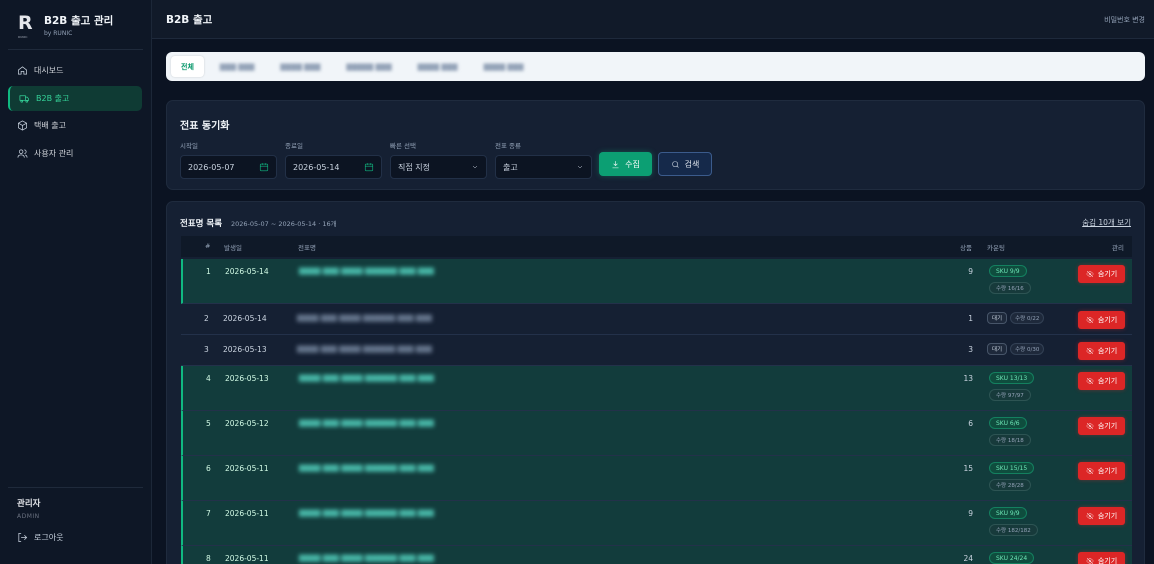 The width and height of the screenshot is (1154, 564). What do you see at coordinates (970, 513) in the screenshot?
I see `row-goods-count: 9` at bounding box center [970, 513].